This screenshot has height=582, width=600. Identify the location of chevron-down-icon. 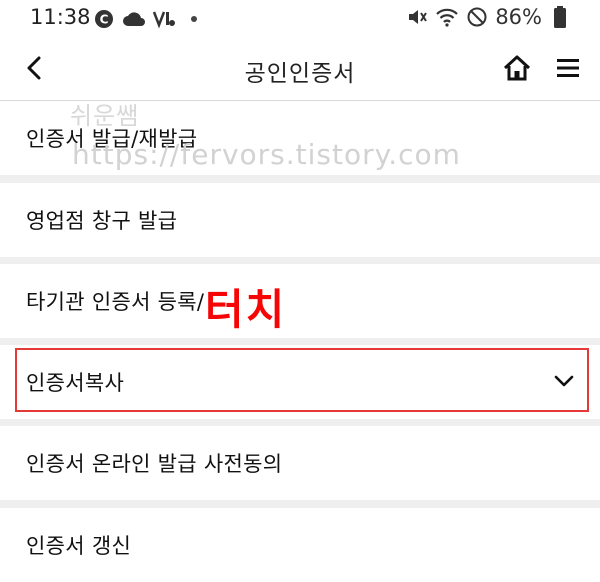
(564, 381).